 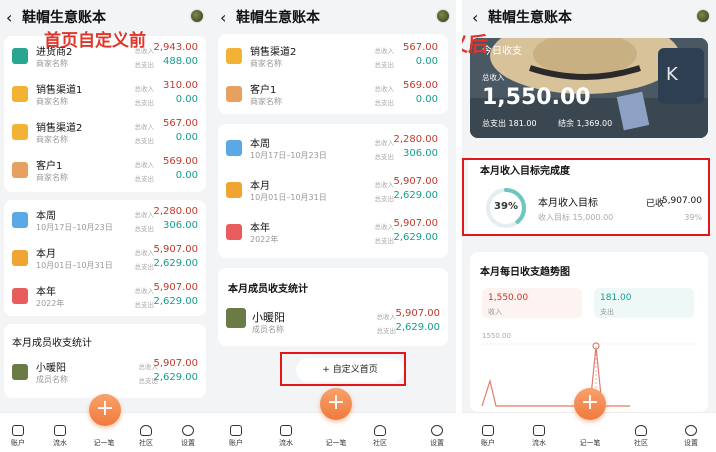 I want to click on item-name: 客户1, so click(x=49, y=166).